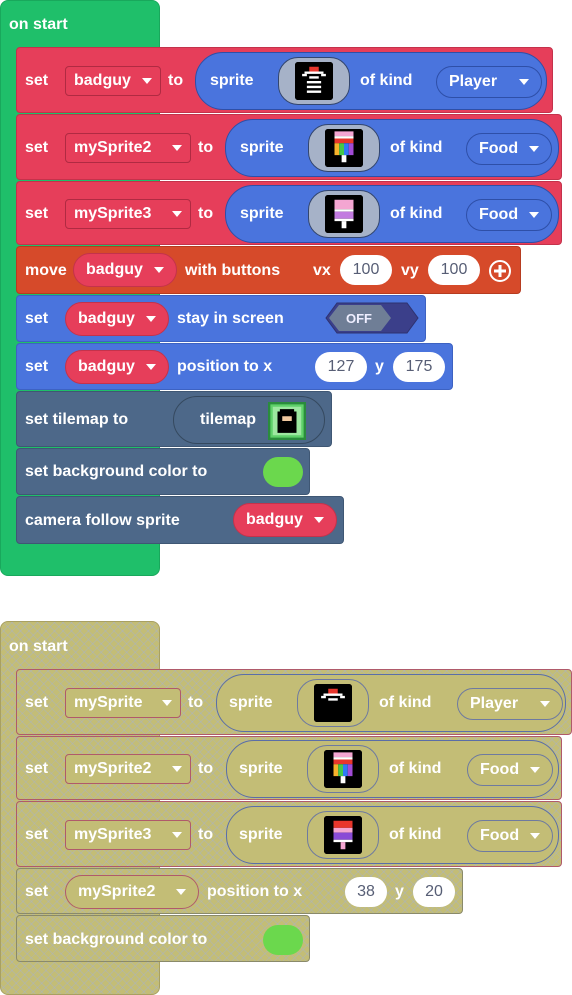  What do you see at coordinates (249, 420) in the screenshot?
I see `tilemap-field: tilemap` at bounding box center [249, 420].